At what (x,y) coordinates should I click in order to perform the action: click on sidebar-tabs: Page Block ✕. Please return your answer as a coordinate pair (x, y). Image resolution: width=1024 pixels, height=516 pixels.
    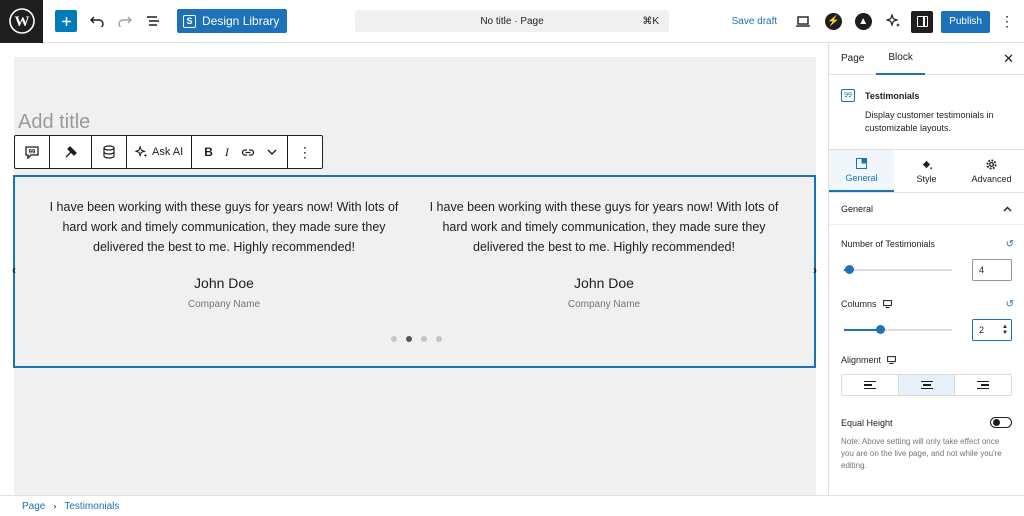
    Looking at the image, I should click on (926, 59).